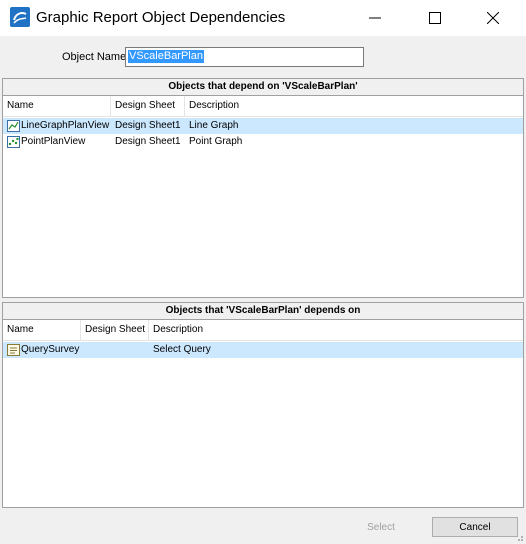 The width and height of the screenshot is (526, 544). Describe the element at coordinates (53, 141) in the screenshot. I see `row-name: PointPlanView` at that location.